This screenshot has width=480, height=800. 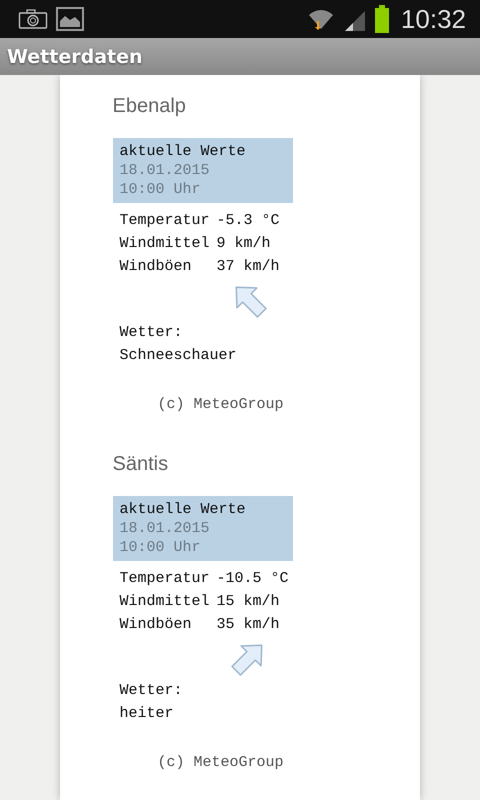 I want to click on measurement-value: 15 km/h, so click(x=248, y=602).